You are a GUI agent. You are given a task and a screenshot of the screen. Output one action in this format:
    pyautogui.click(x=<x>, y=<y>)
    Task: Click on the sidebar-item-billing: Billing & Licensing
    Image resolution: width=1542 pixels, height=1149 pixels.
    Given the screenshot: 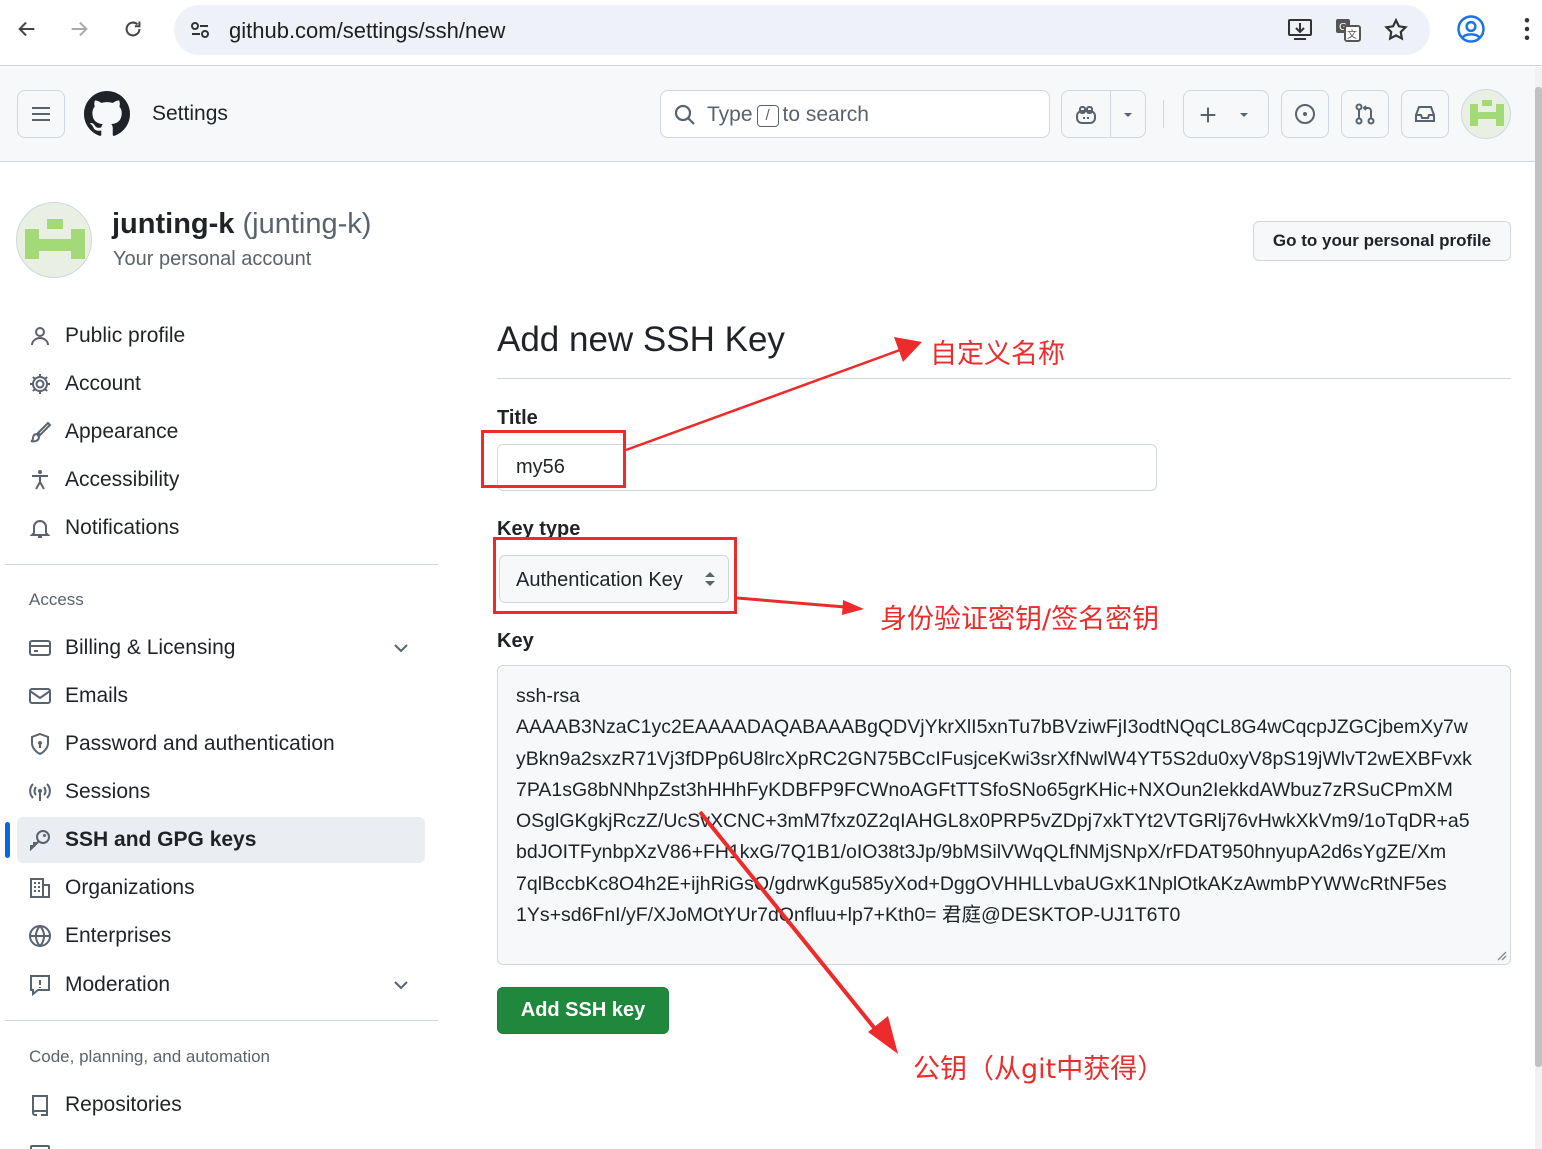 What is the action you would take?
    pyautogui.click(x=221, y=648)
    